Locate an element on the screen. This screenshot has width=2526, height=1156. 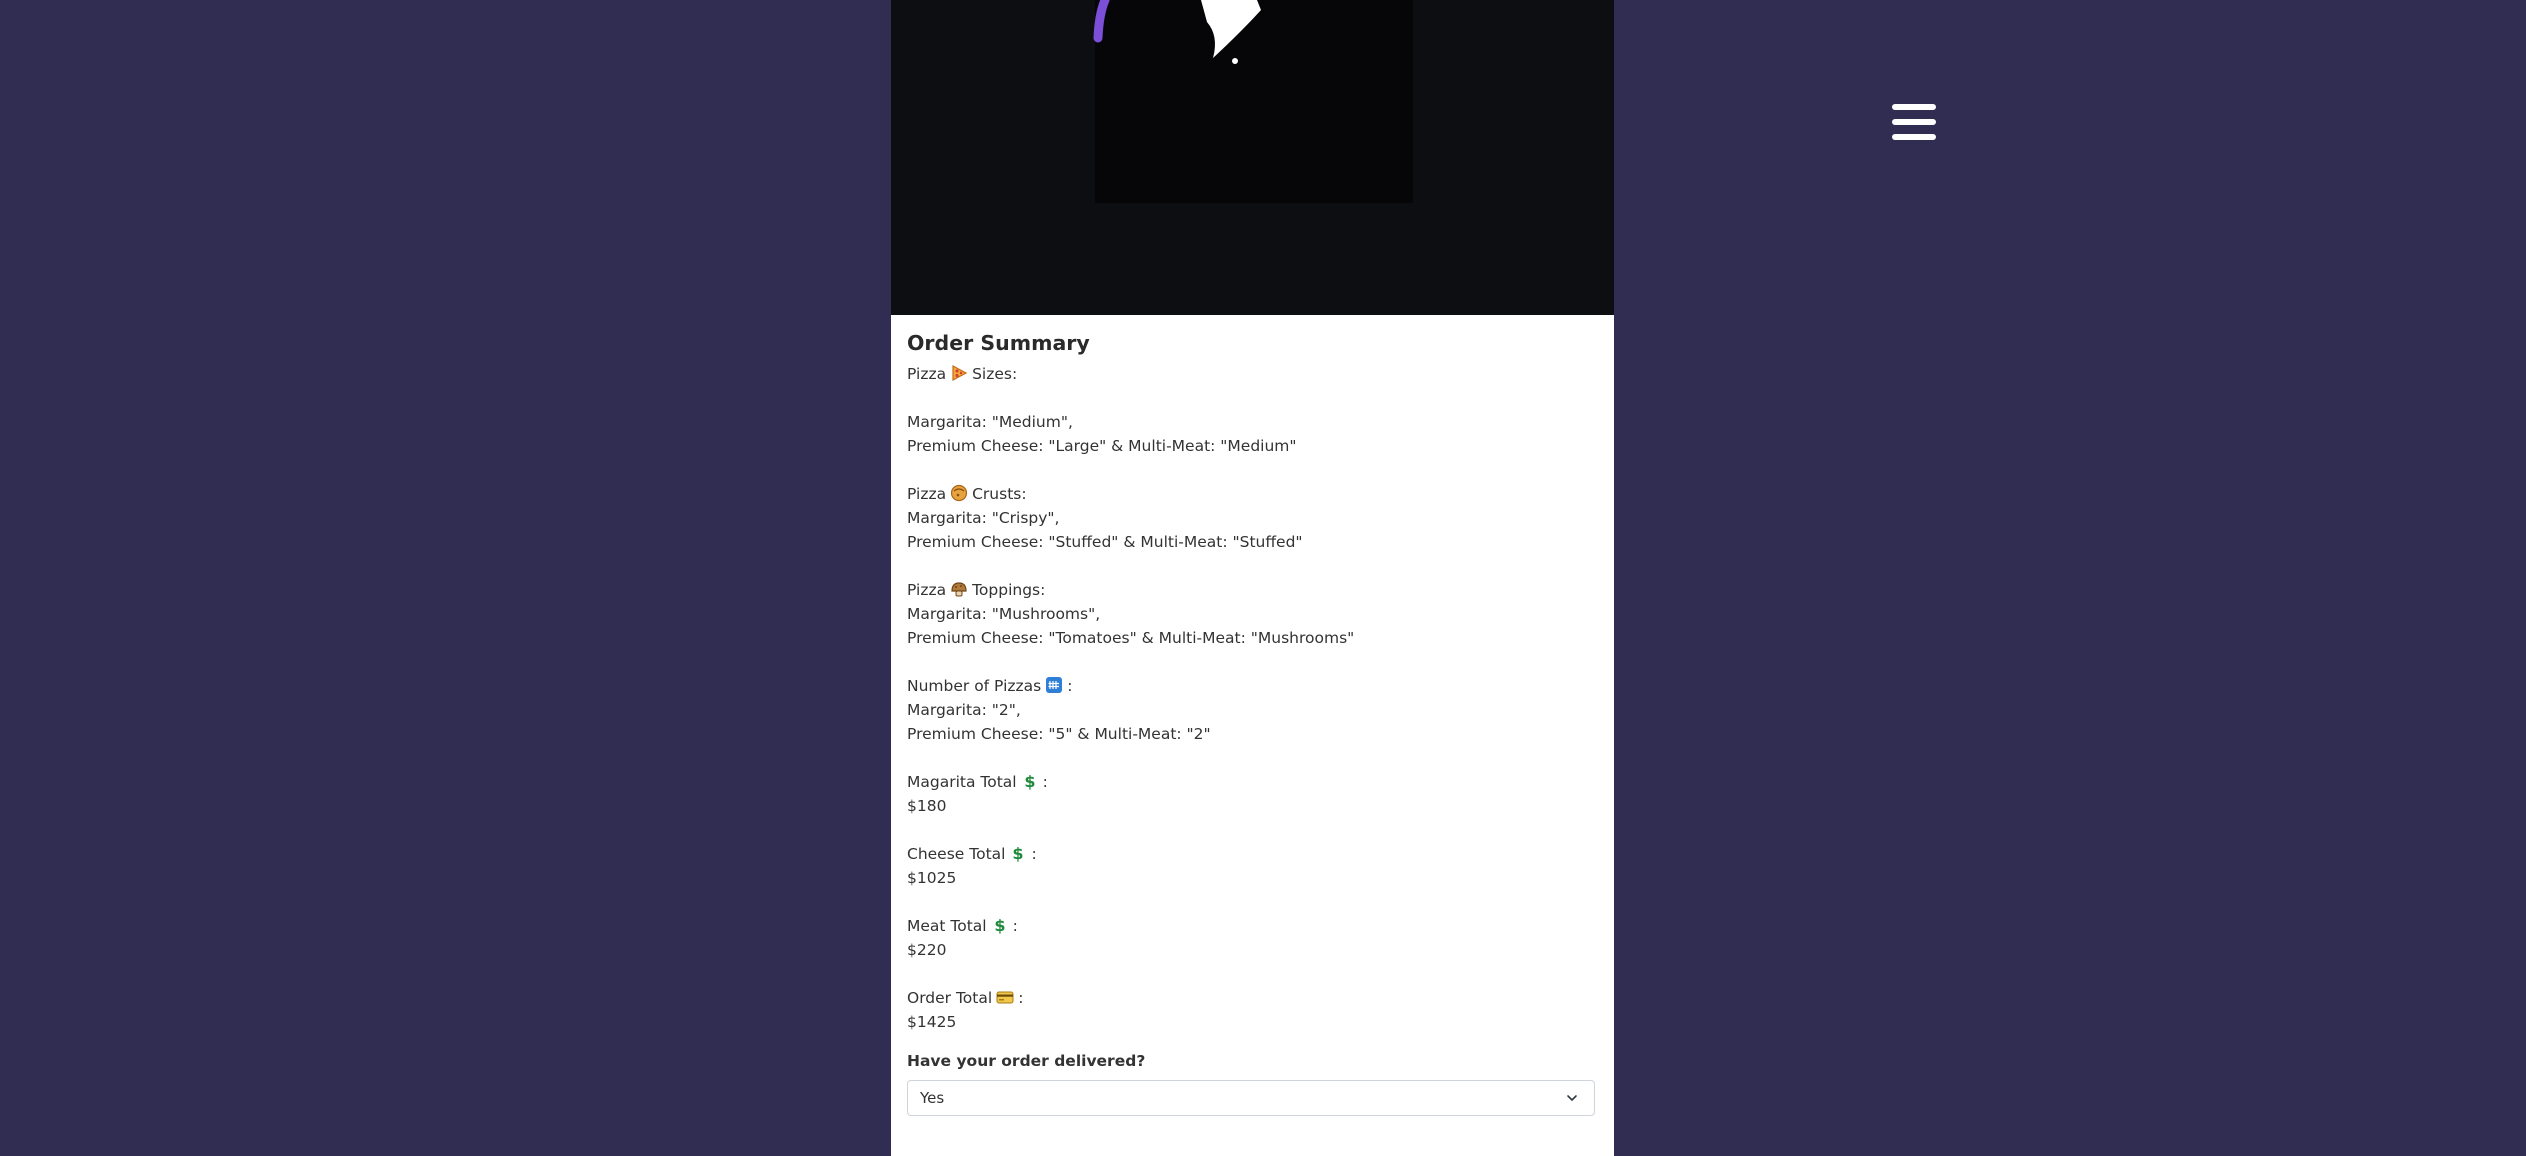
sizes-line-1: Margarita: "Medium", is located at coordinates (990, 422).